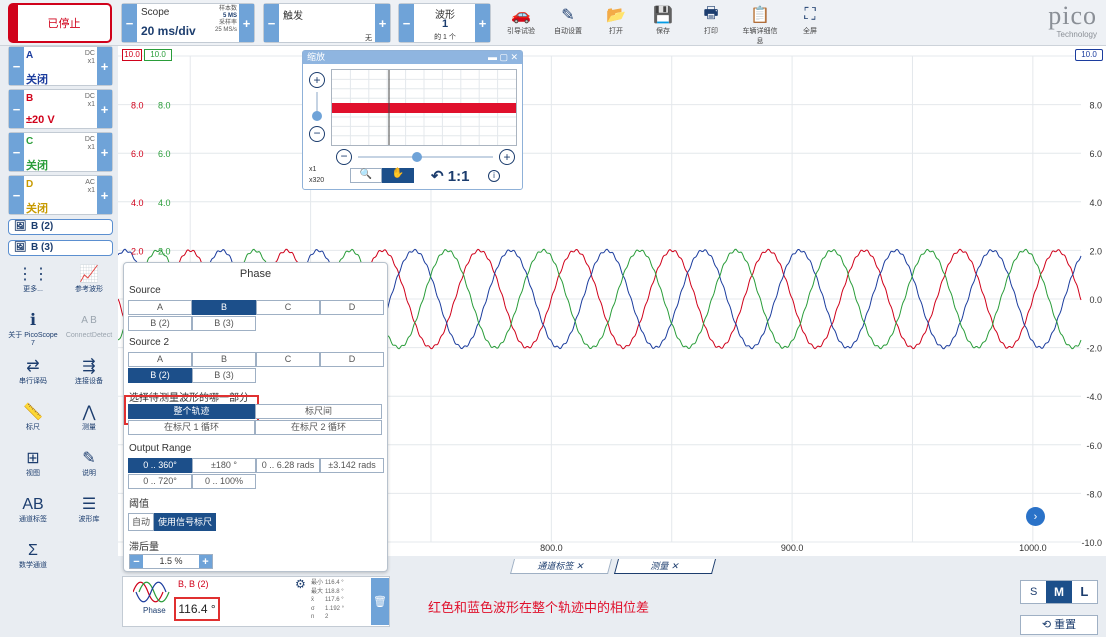 The width and height of the screenshot is (1106, 637). I want to click on stop-button: 已停止, so click(60, 23).